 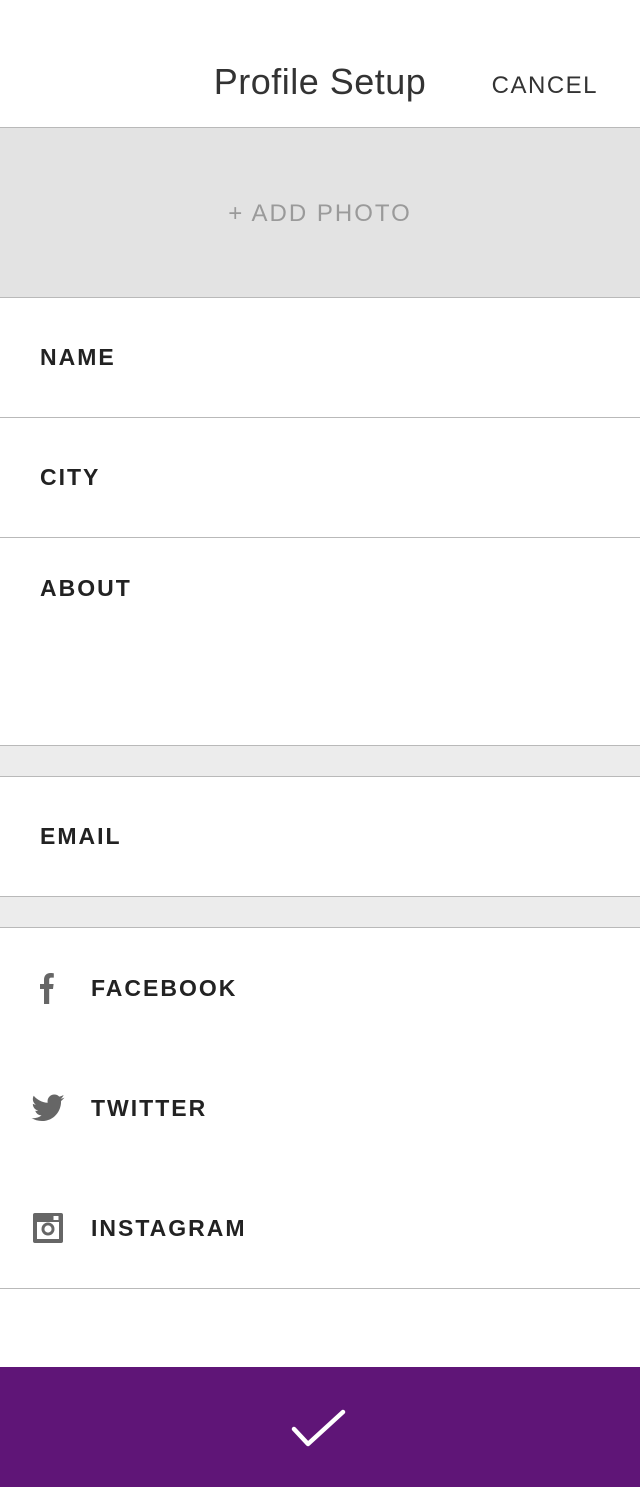 I want to click on instagram-label: INSTAGRAM, so click(x=169, y=1228).